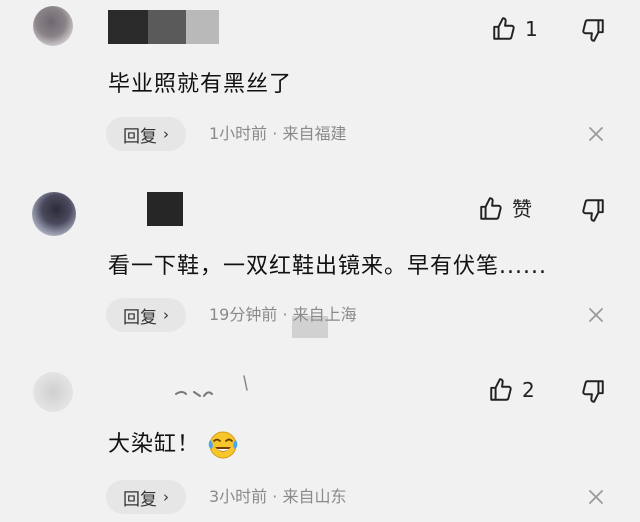 The width and height of the screenshot is (640, 522). What do you see at coordinates (278, 133) in the screenshot?
I see `comment-meta: 1小时前 · 来自福建` at bounding box center [278, 133].